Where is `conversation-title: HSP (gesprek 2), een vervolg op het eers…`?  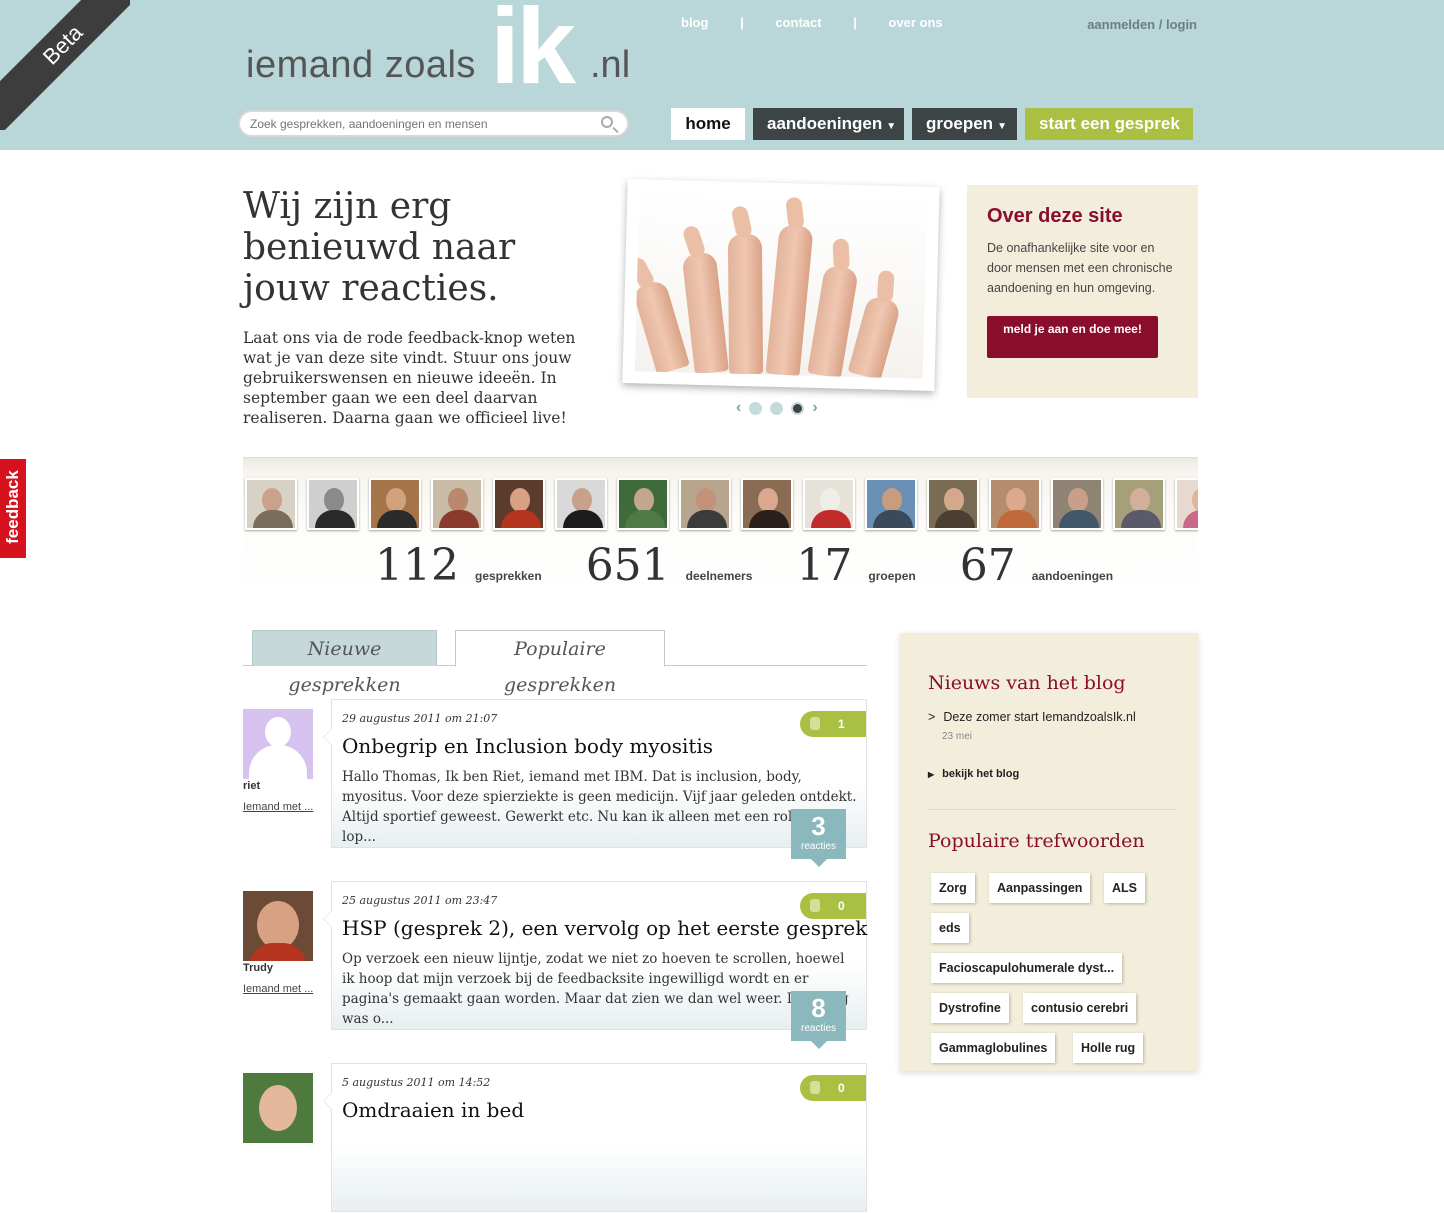
conversation-title: HSP (gesprek 2), een vervolg op het eers… is located at coordinates (604, 928).